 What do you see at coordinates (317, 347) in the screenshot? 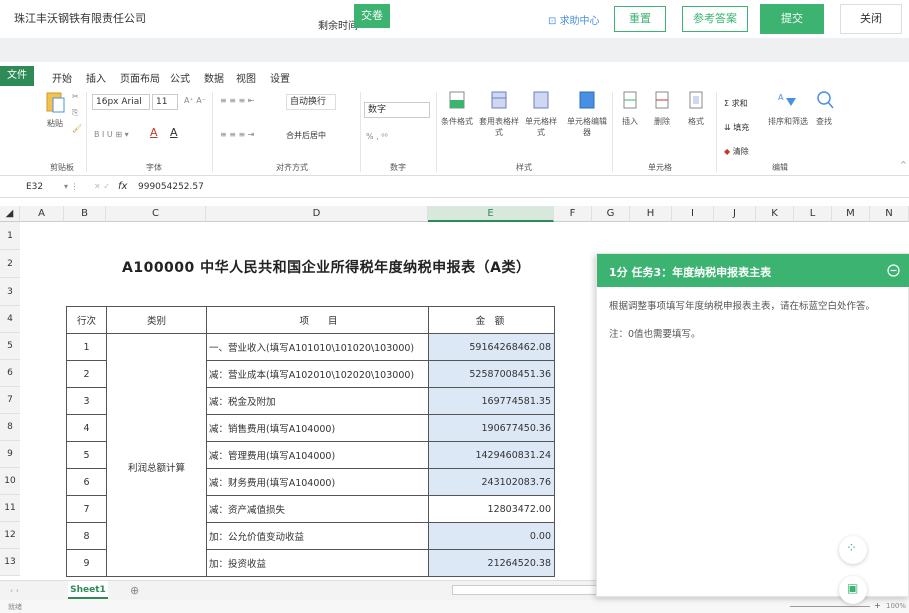
I see `item-cell: 一、营业收入(填写A101010\101020\103000)` at bounding box center [317, 347].